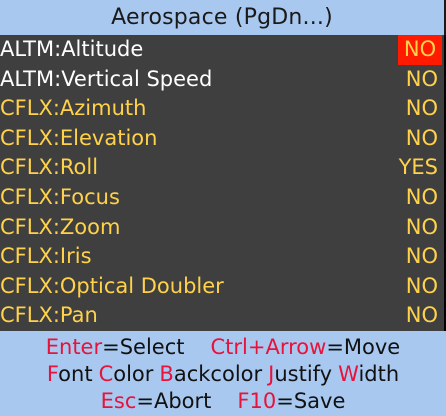  I want to click on menu-item-altm-vertical-speed: ALTM:Vertical Speed NO, so click(223, 79).